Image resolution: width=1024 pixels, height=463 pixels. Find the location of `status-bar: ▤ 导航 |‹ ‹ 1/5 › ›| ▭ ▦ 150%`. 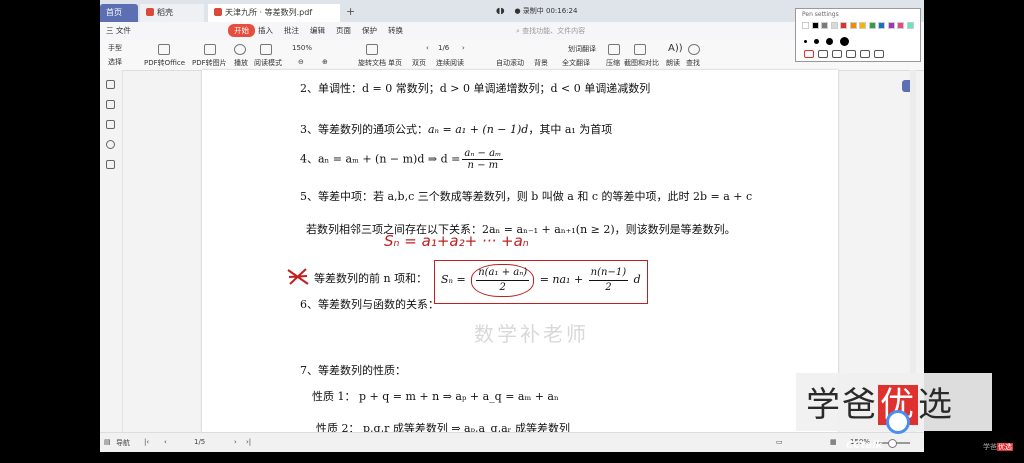

status-bar: ▤ 导航 |‹ ‹ 1/5 › ›| ▭ ▦ 150% is located at coordinates (512, 442).